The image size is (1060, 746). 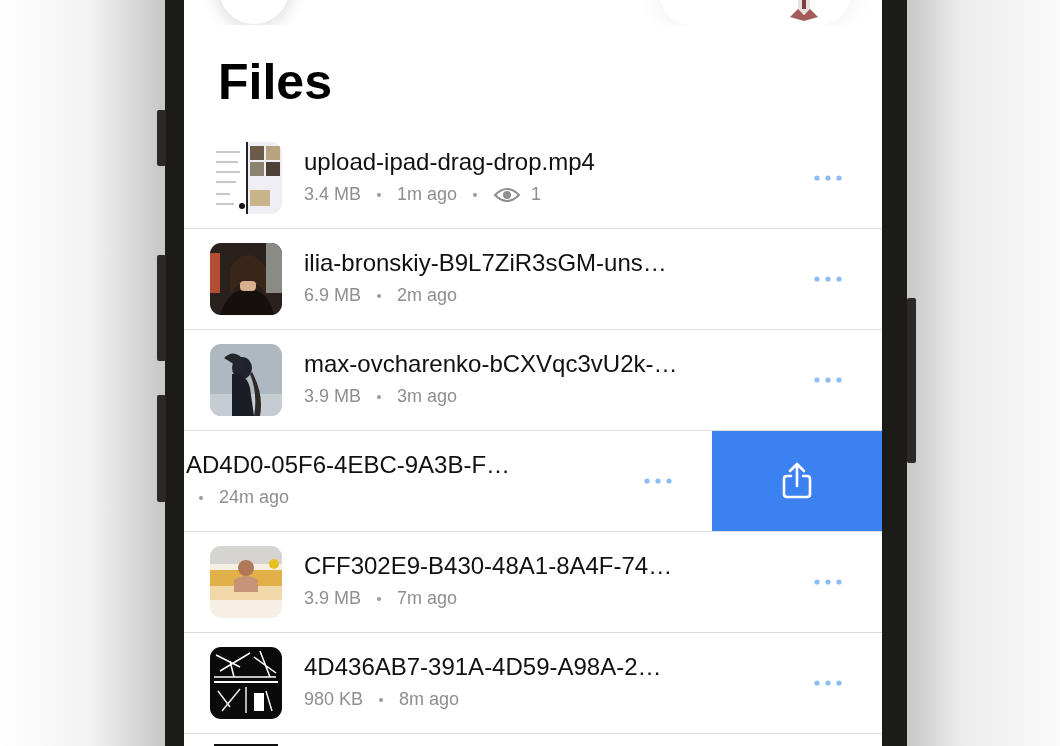 I want to click on file-time: 1m ago, so click(x=427, y=194).